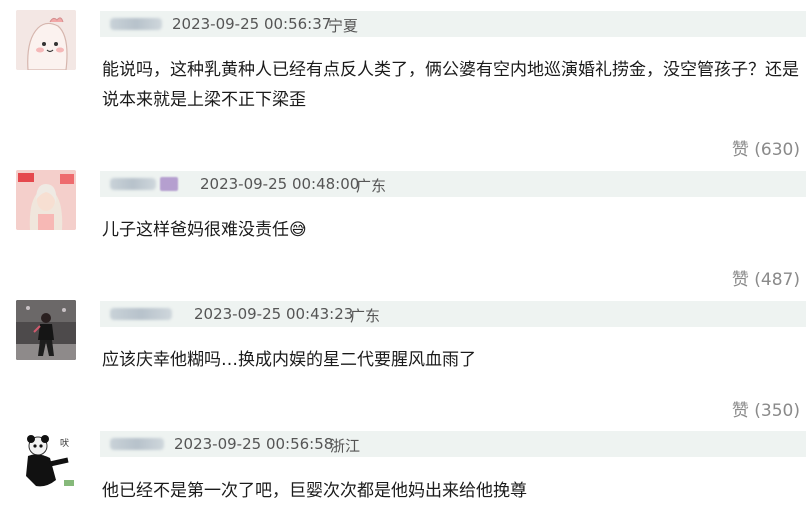  I want to click on comment-timestamp: 2023-09-25 00:56:37, so click(252, 24).